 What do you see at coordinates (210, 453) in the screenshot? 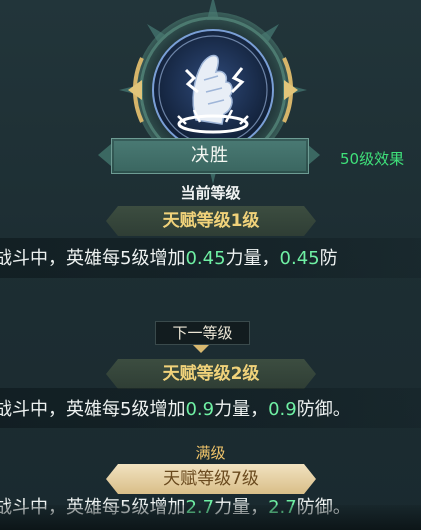
I see `max-level-heading: 满级` at bounding box center [210, 453].